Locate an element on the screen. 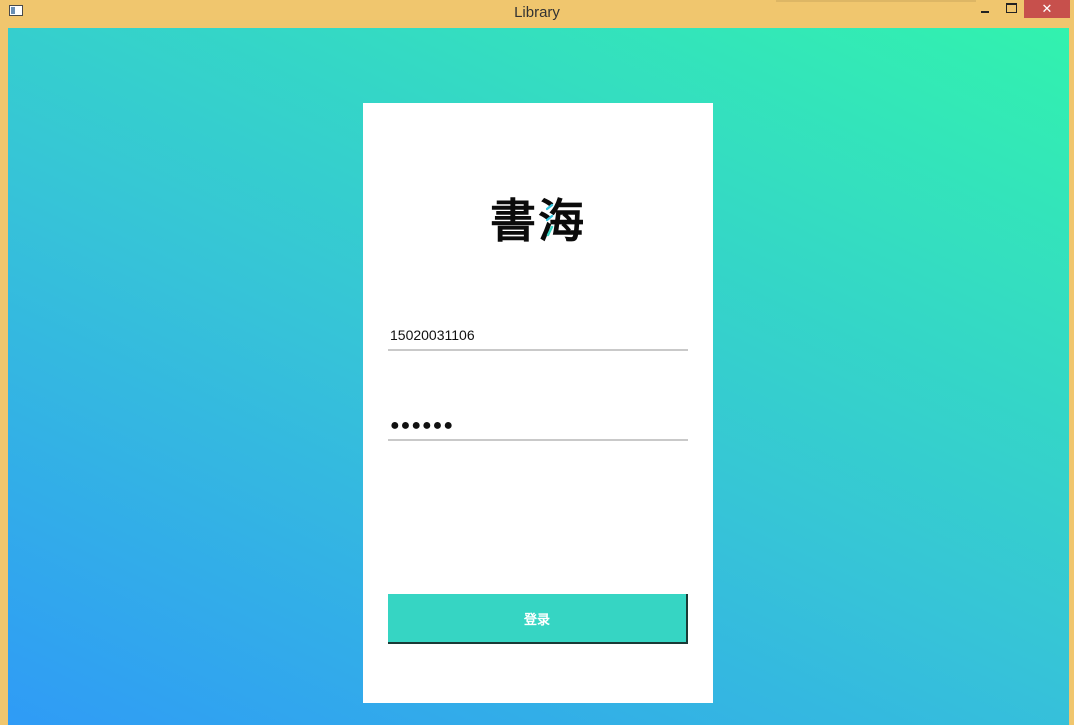 Image resolution: width=1074 pixels, height=725 pixels. app-logo: 書海 is located at coordinates (538, 221).